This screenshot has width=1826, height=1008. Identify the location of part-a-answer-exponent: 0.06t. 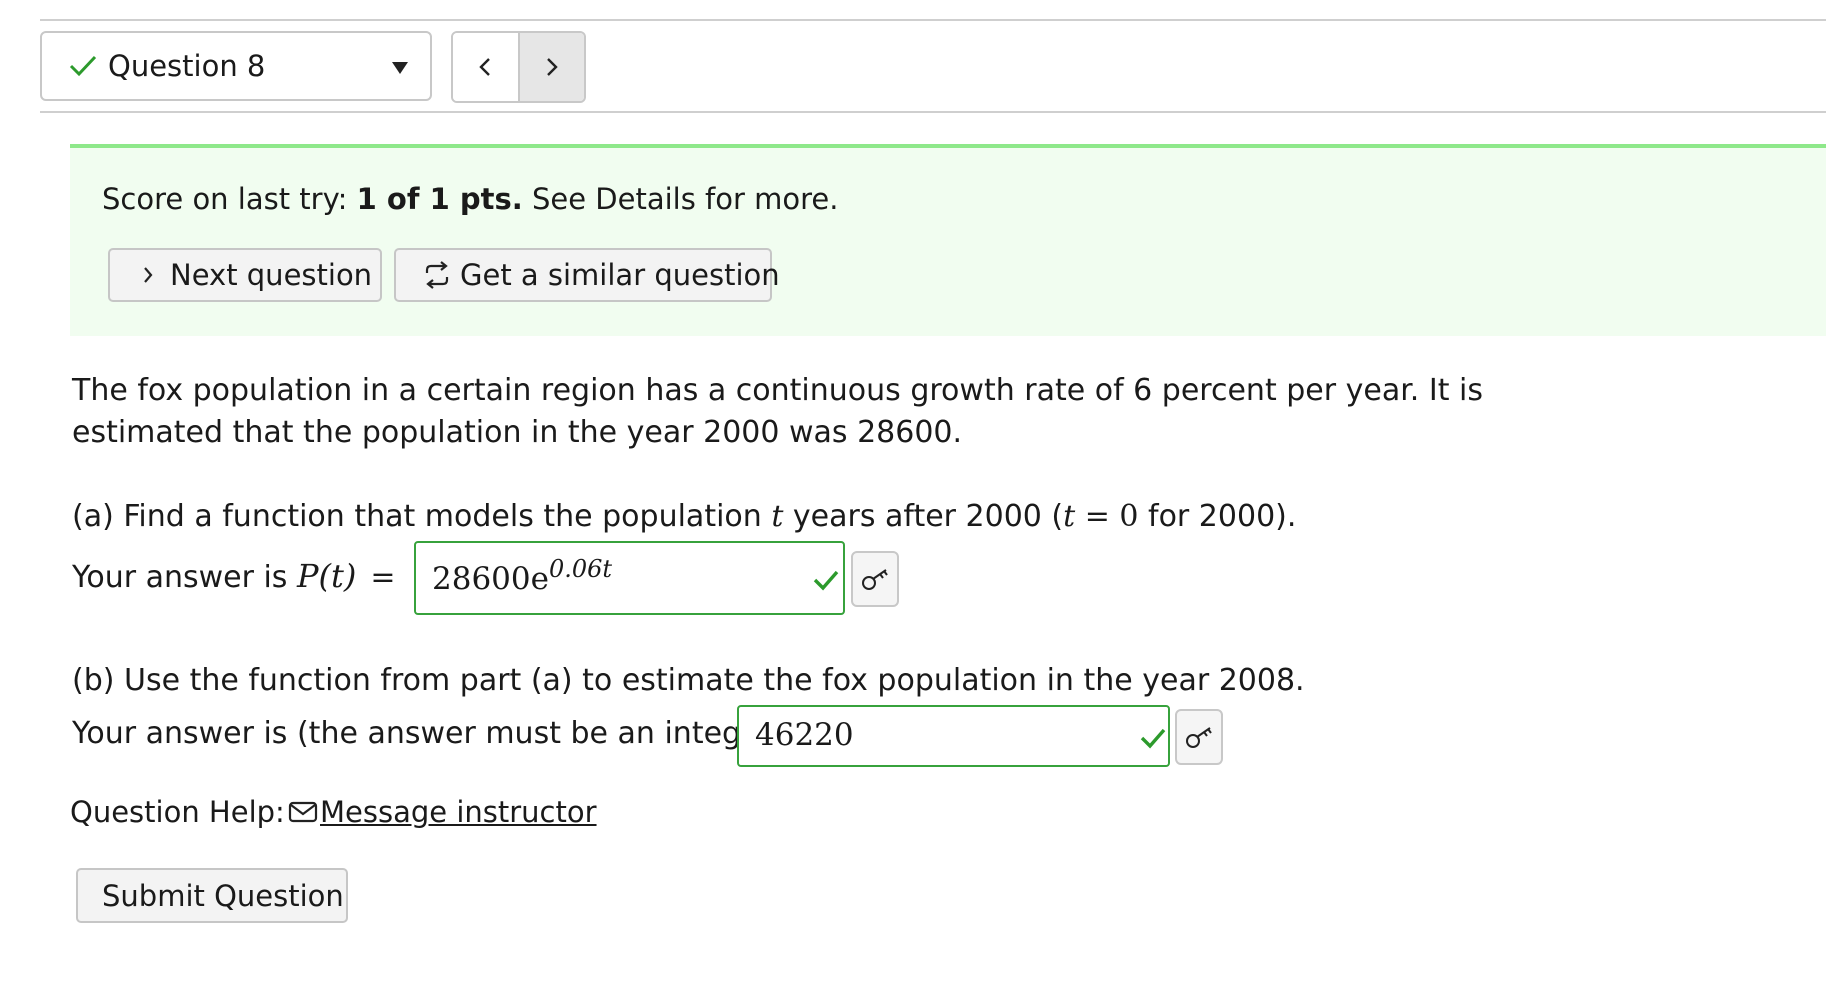
(580, 569).